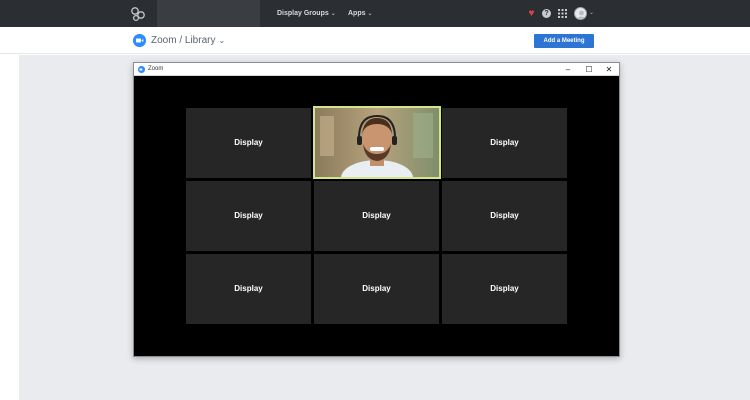 Image resolution: width=750 pixels, height=400 pixels. What do you see at coordinates (357, 13) in the screenshot?
I see `nav-apps-label: Apps` at bounding box center [357, 13].